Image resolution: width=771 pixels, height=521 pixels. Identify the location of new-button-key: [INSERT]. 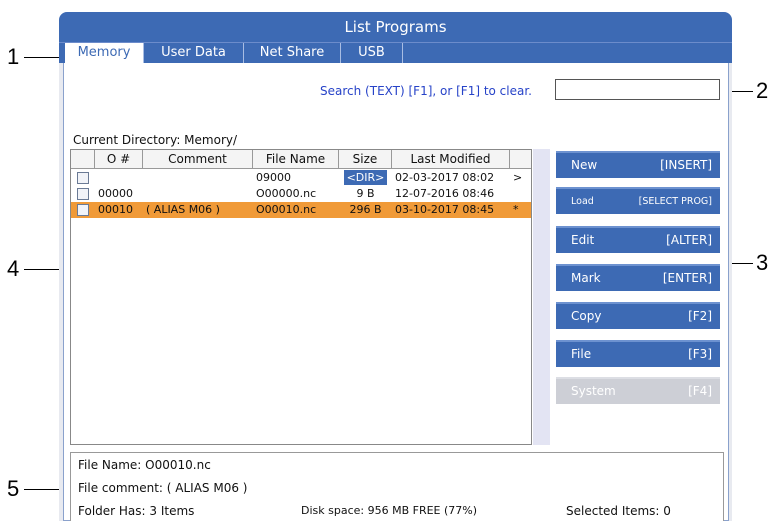
(686, 165).